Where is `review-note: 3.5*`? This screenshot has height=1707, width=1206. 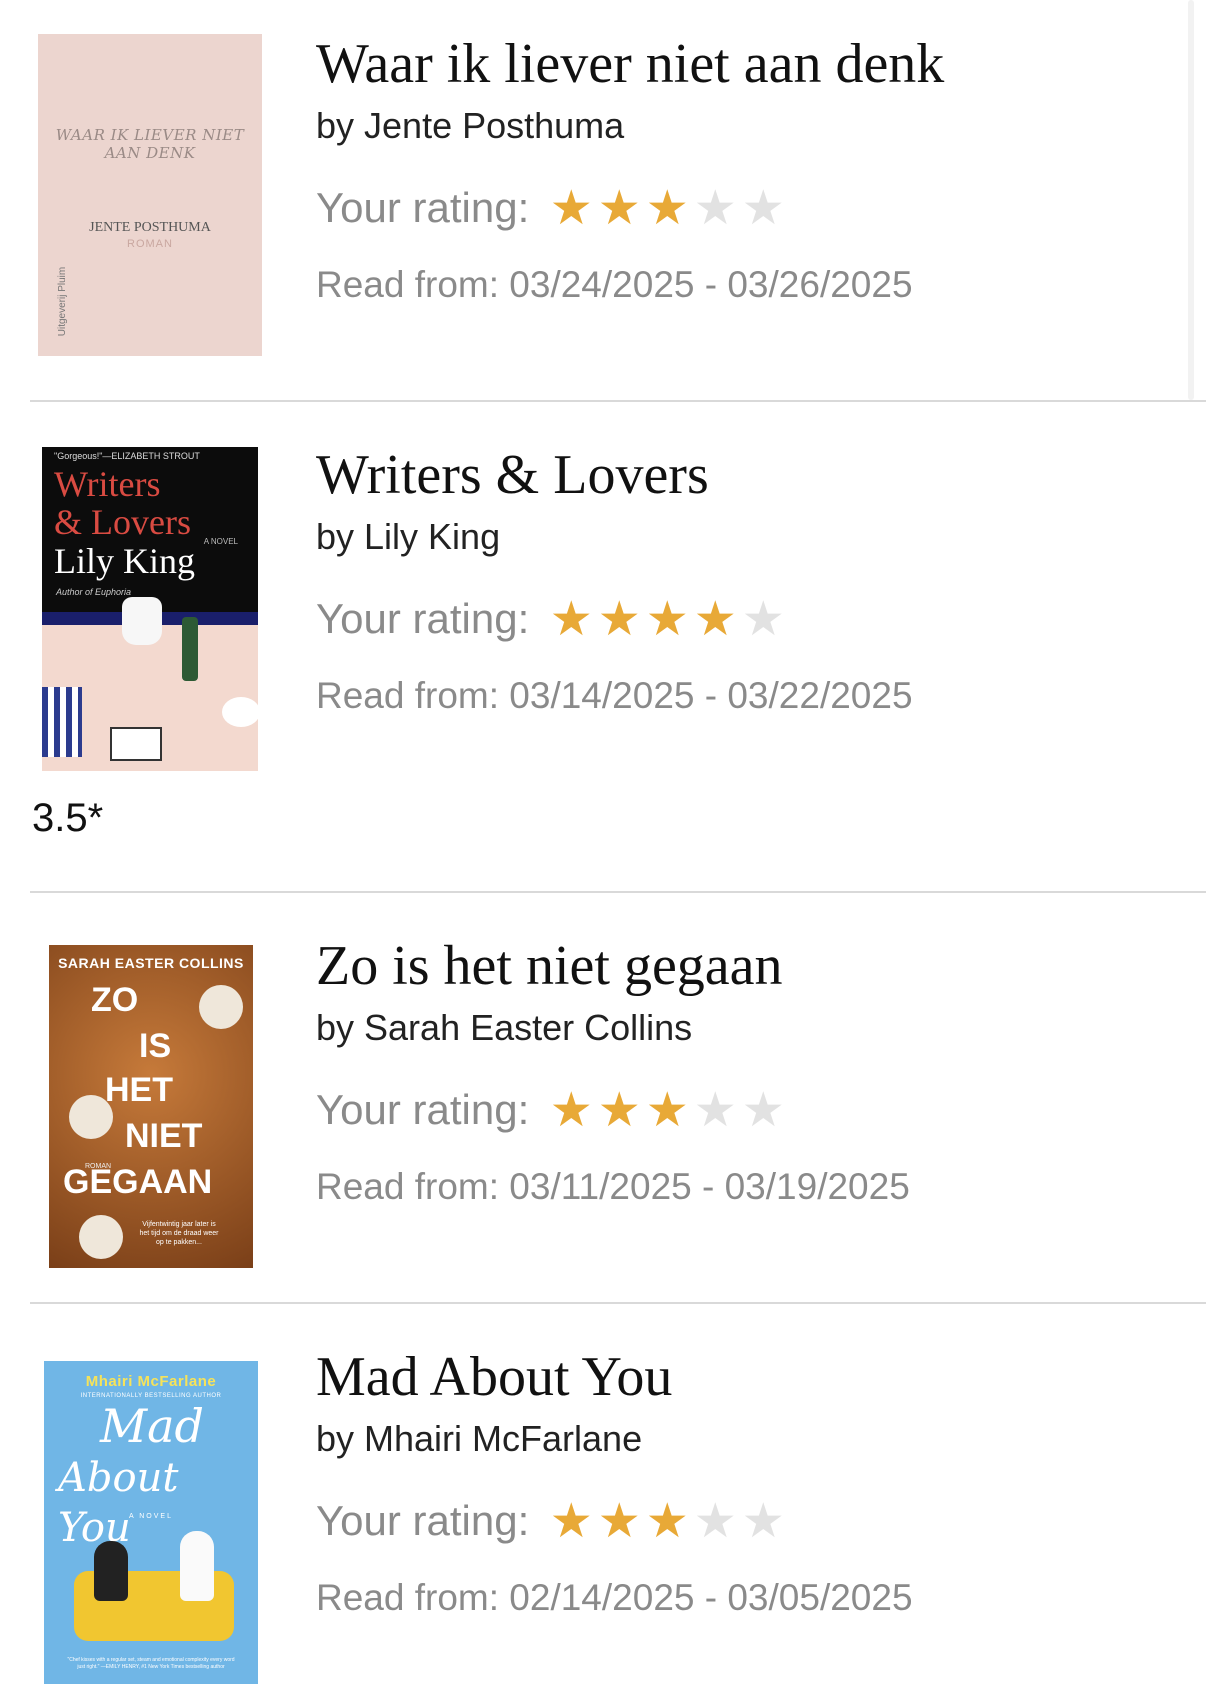 review-note: 3.5* is located at coordinates (68, 818).